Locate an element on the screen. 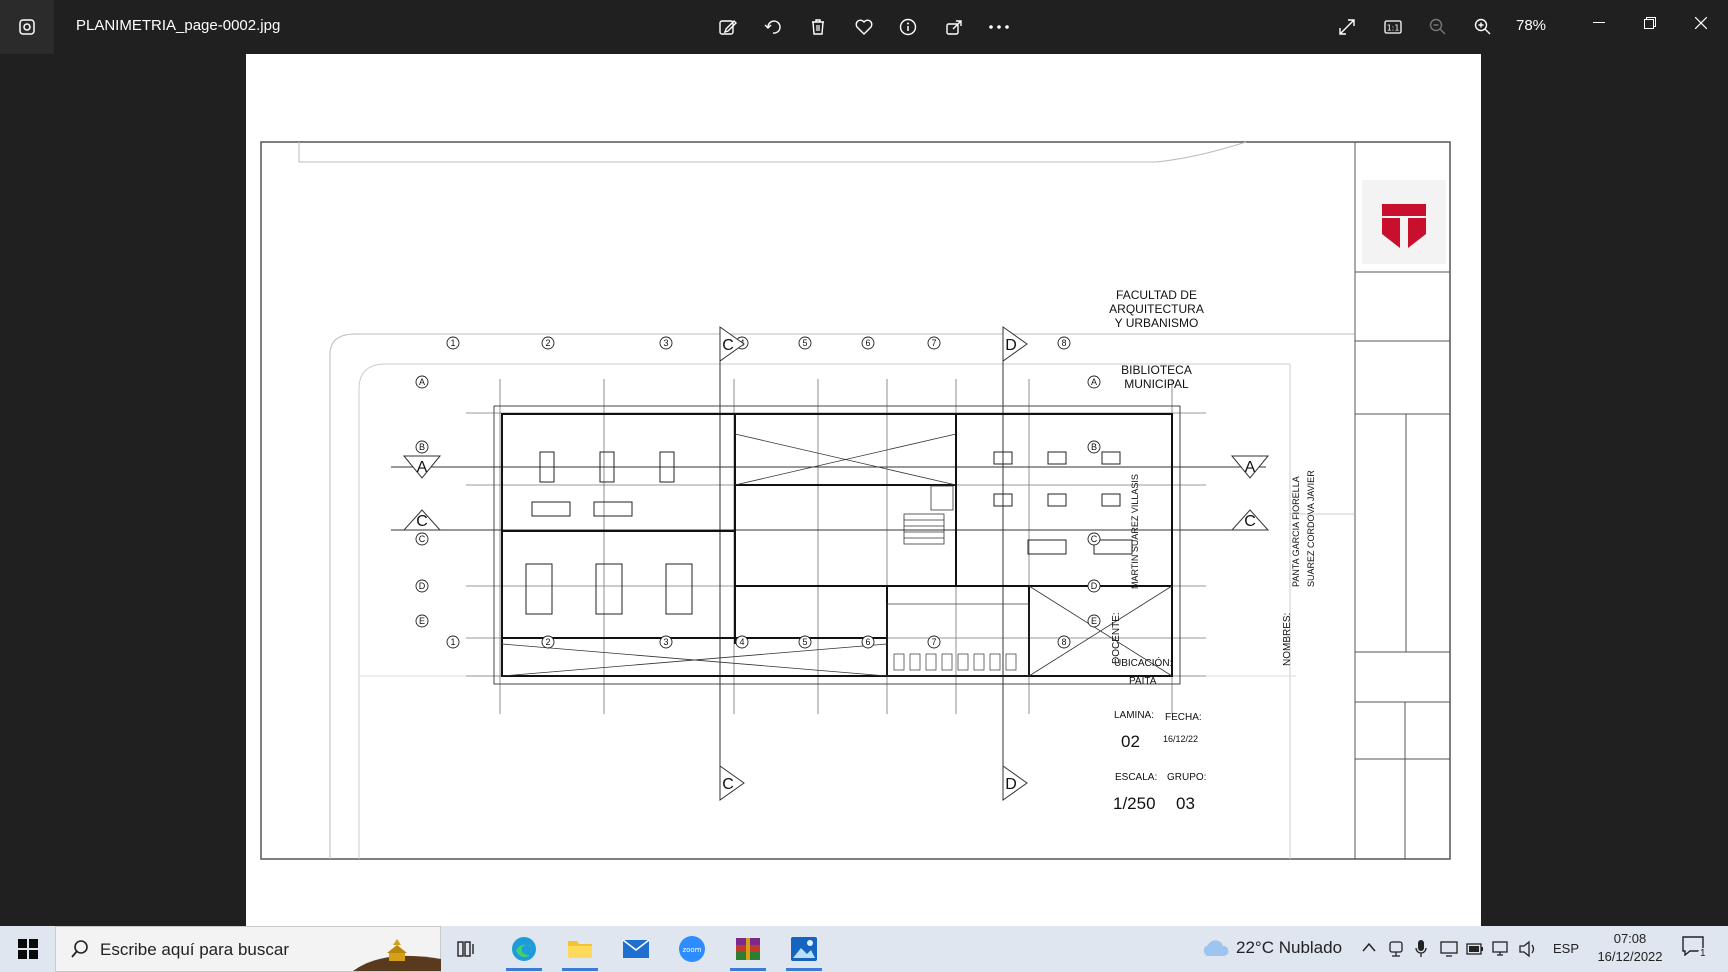 This screenshot has height=972, width=1728. axis-bubble-right-E-label: E is located at coordinates (1094, 621).